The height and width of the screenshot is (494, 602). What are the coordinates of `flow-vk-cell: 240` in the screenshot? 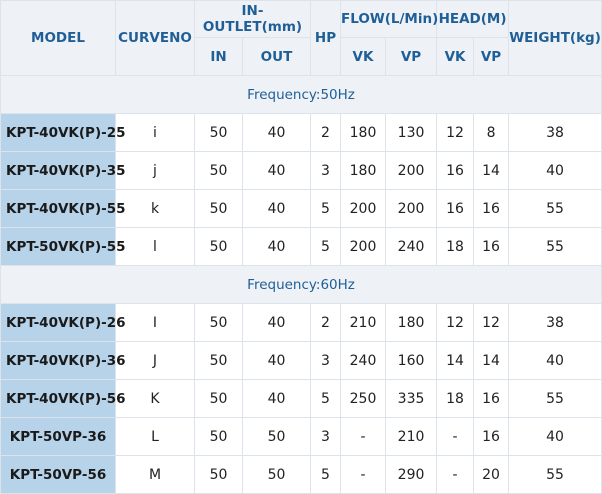 It's located at (363, 360).